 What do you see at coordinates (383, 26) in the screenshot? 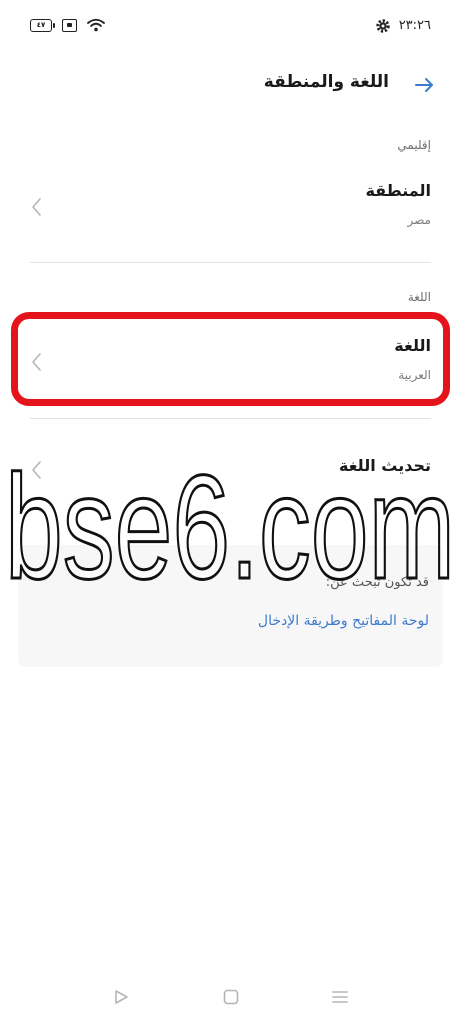
I see `settings-gear-icon` at bounding box center [383, 26].